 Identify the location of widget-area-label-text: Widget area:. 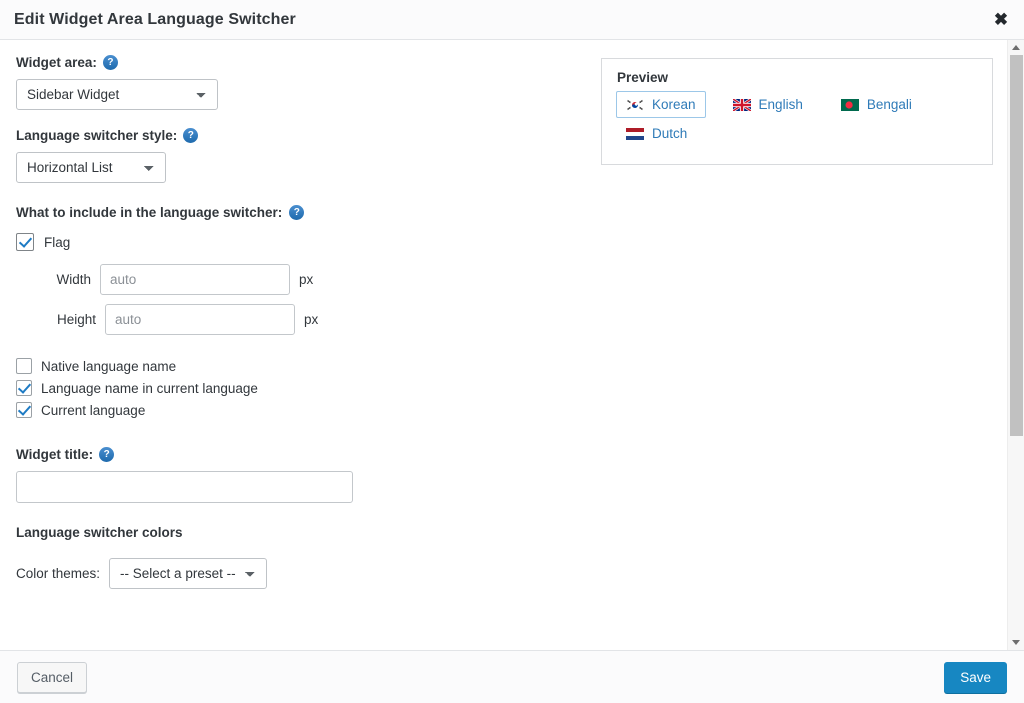
(56, 62).